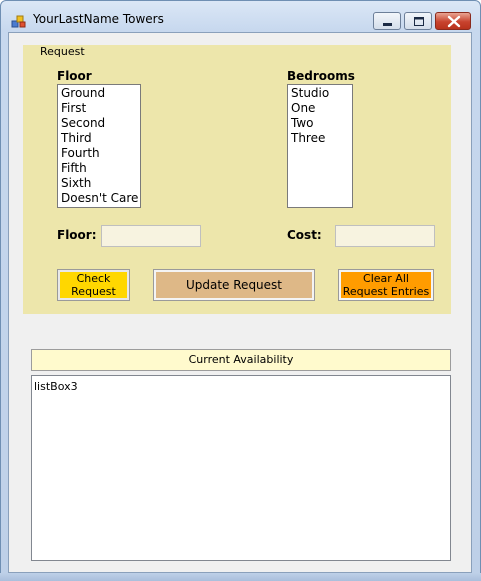  Describe the element at coordinates (99, 138) in the screenshot. I see `floor-list-item: Third` at that location.